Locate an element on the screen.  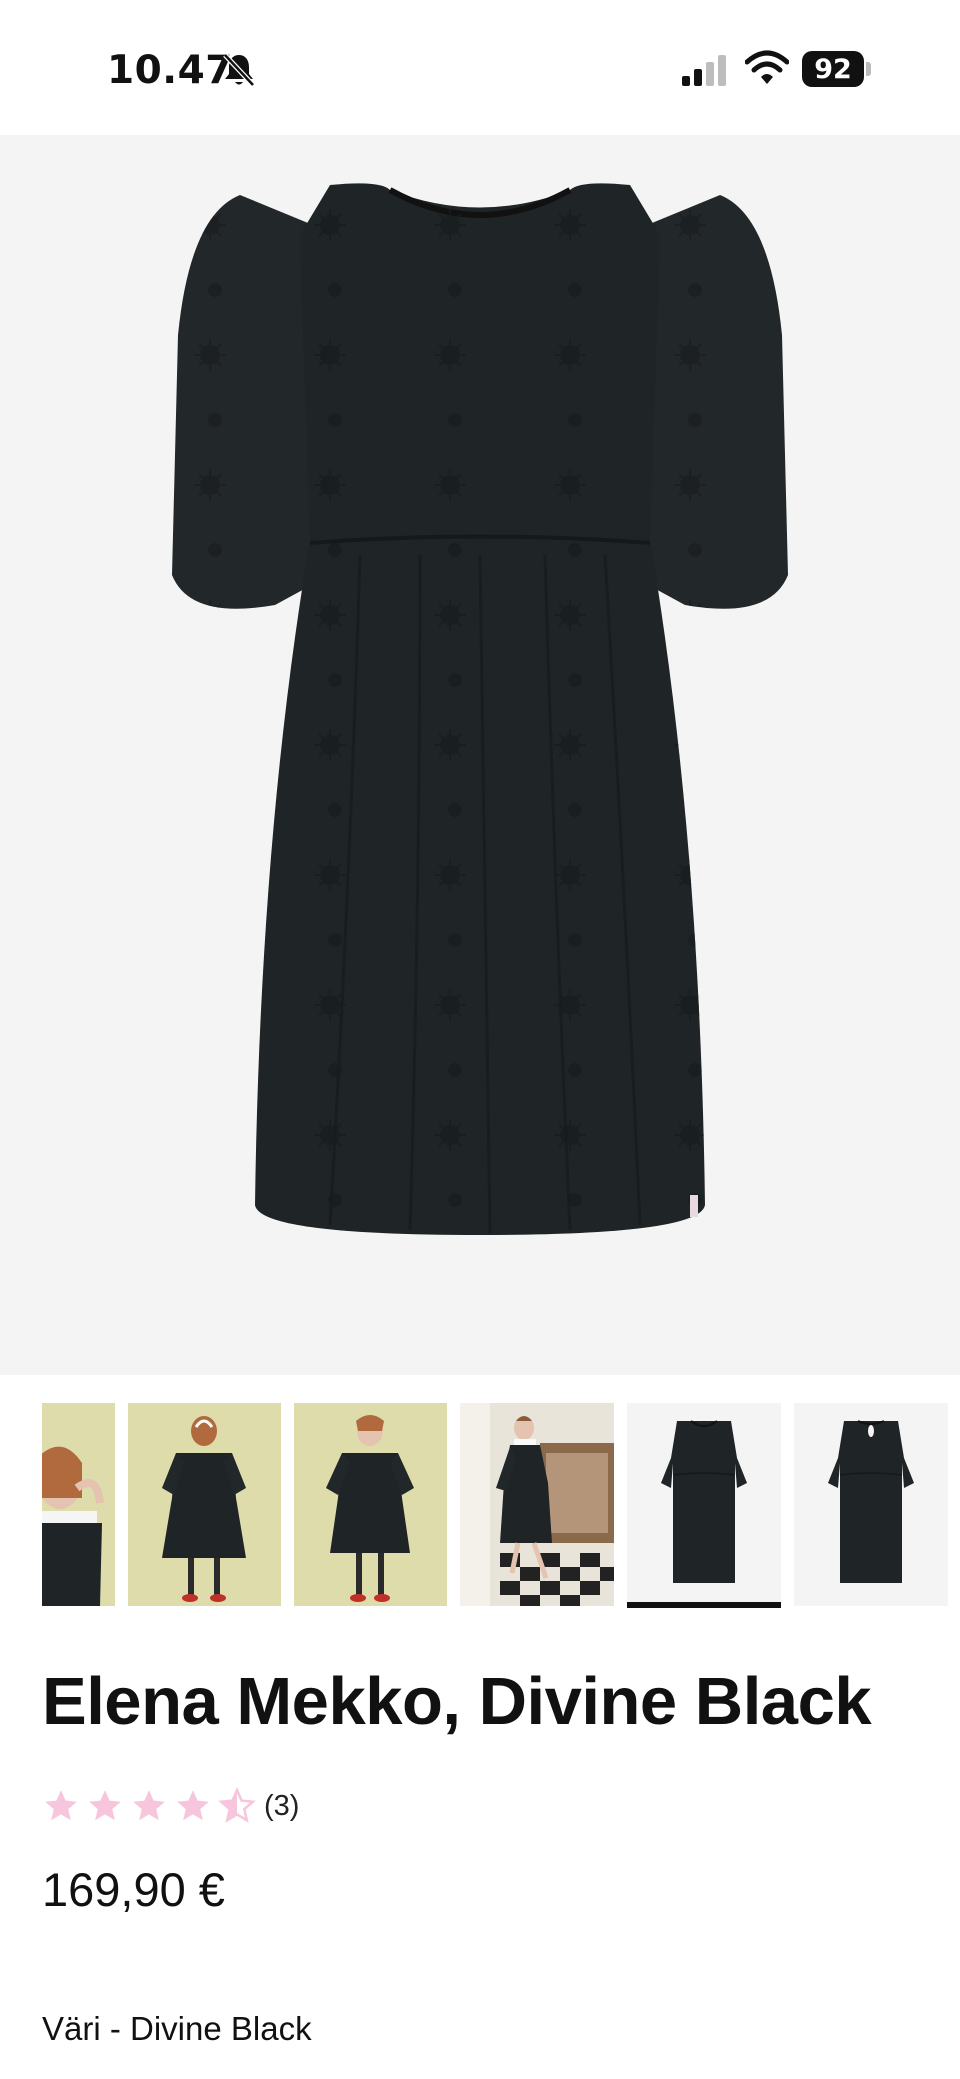
product-price: 169,90 € is located at coordinates (133, 1889).